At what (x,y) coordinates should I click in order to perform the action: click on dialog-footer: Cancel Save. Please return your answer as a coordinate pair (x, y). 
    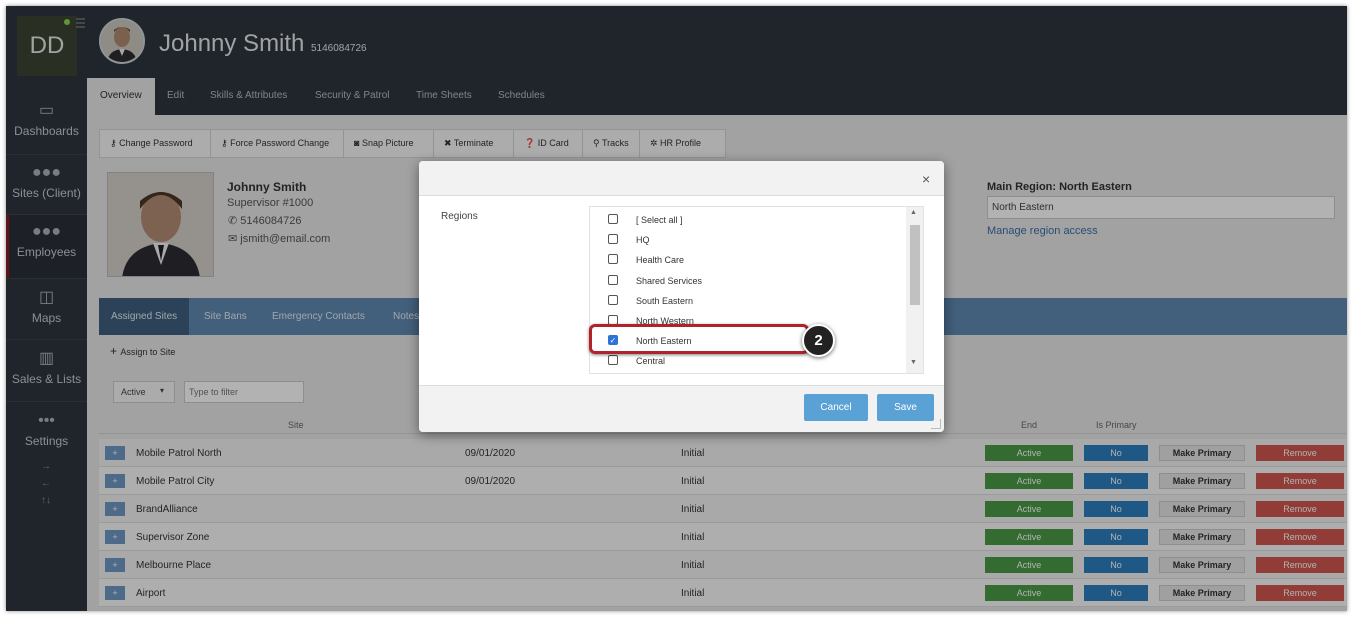
    Looking at the image, I should click on (681, 408).